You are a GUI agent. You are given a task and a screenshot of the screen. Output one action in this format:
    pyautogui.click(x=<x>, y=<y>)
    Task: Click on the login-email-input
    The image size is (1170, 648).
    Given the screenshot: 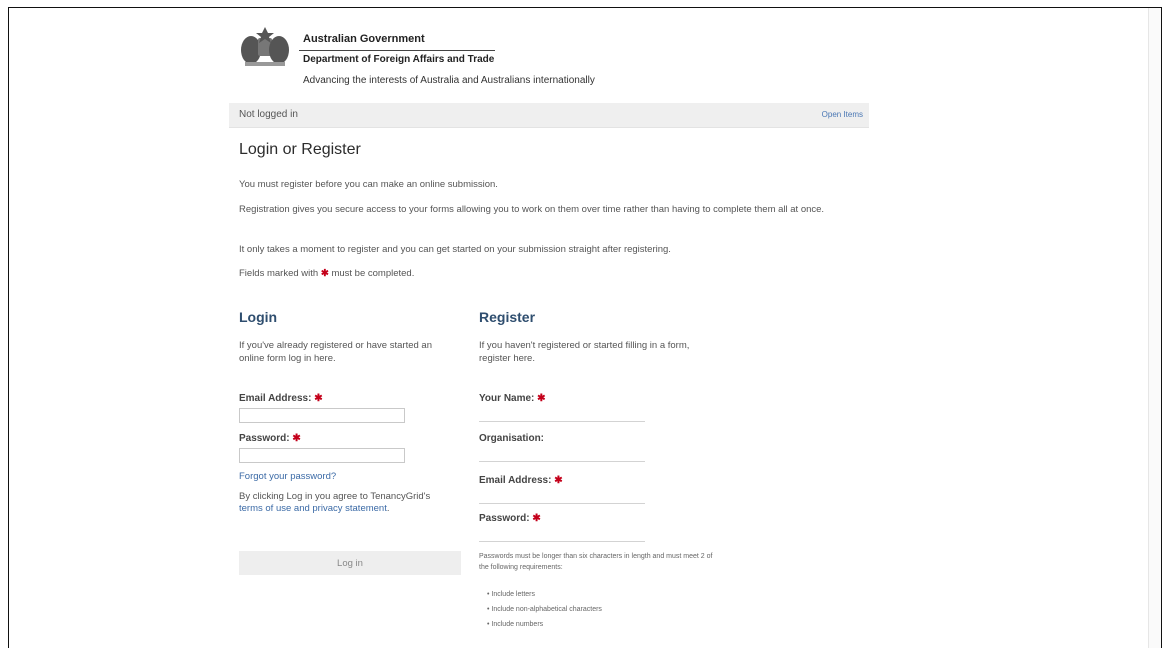 What is the action you would take?
    pyautogui.click(x=322, y=415)
    